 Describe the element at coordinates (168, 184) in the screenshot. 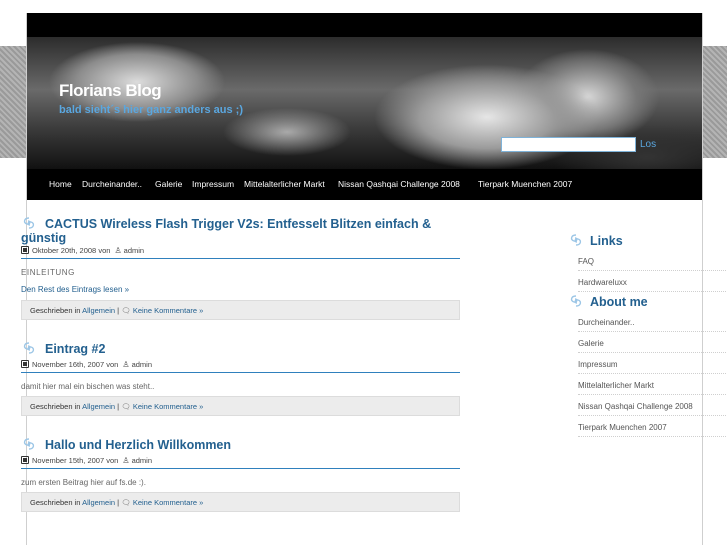

I see `nav-item-galerie: Galerie` at that location.